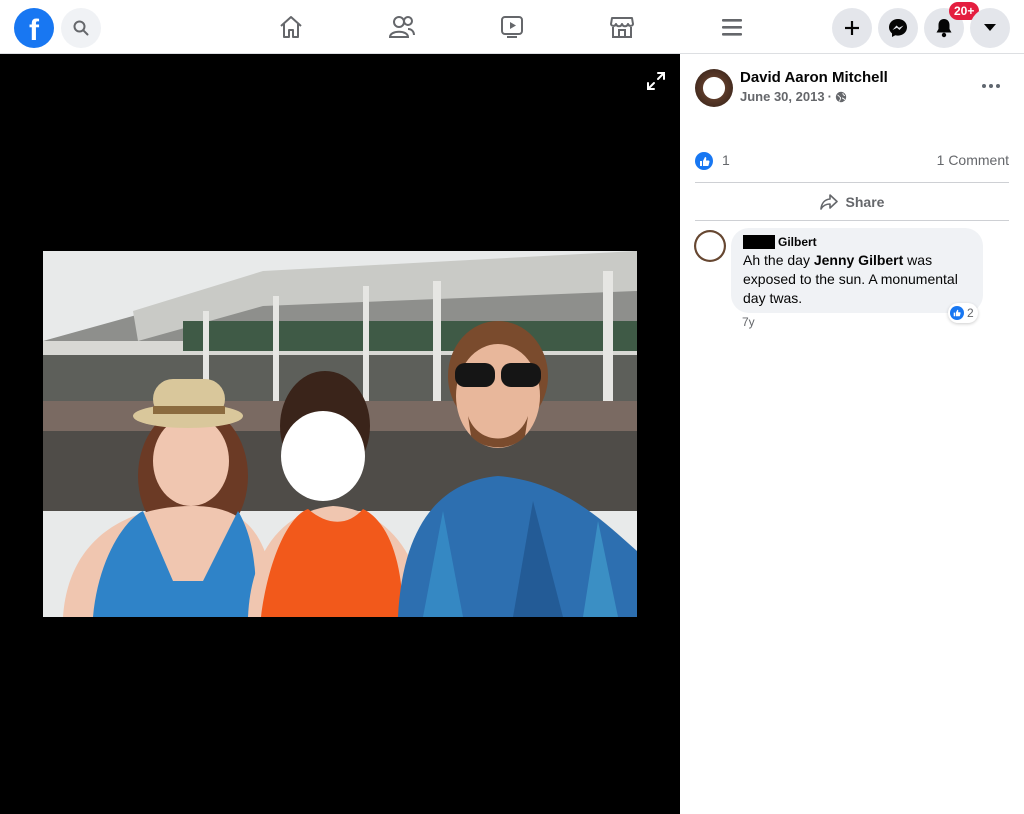 The image size is (1024, 814). I want to click on messenger-button, so click(898, 28).